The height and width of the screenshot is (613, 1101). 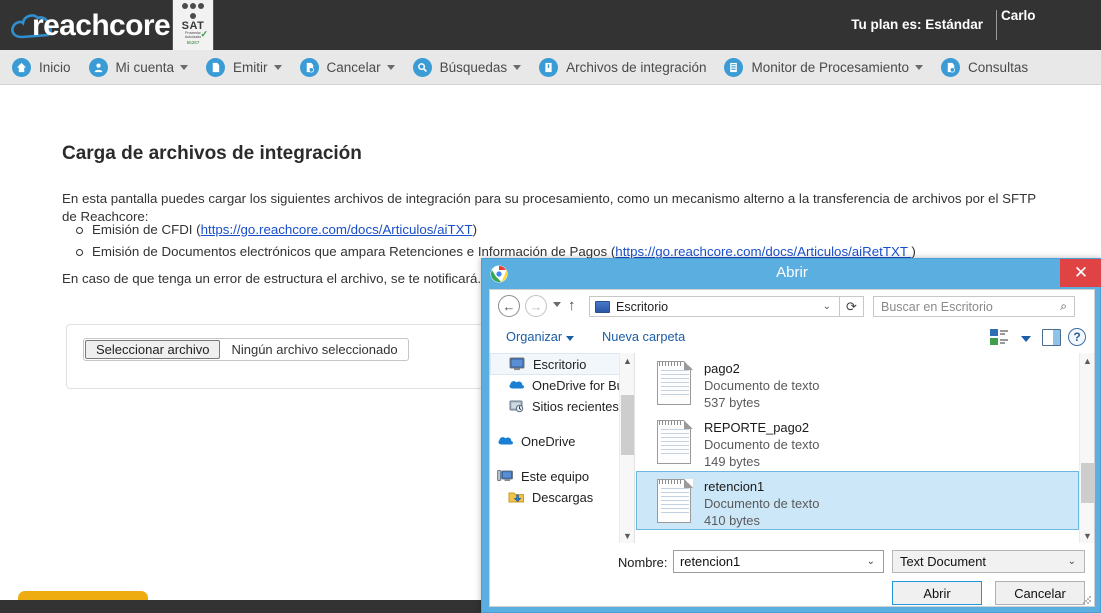 What do you see at coordinates (1086, 448) in the screenshot?
I see `file-list-scrollbar: ▲ ▼` at bounding box center [1086, 448].